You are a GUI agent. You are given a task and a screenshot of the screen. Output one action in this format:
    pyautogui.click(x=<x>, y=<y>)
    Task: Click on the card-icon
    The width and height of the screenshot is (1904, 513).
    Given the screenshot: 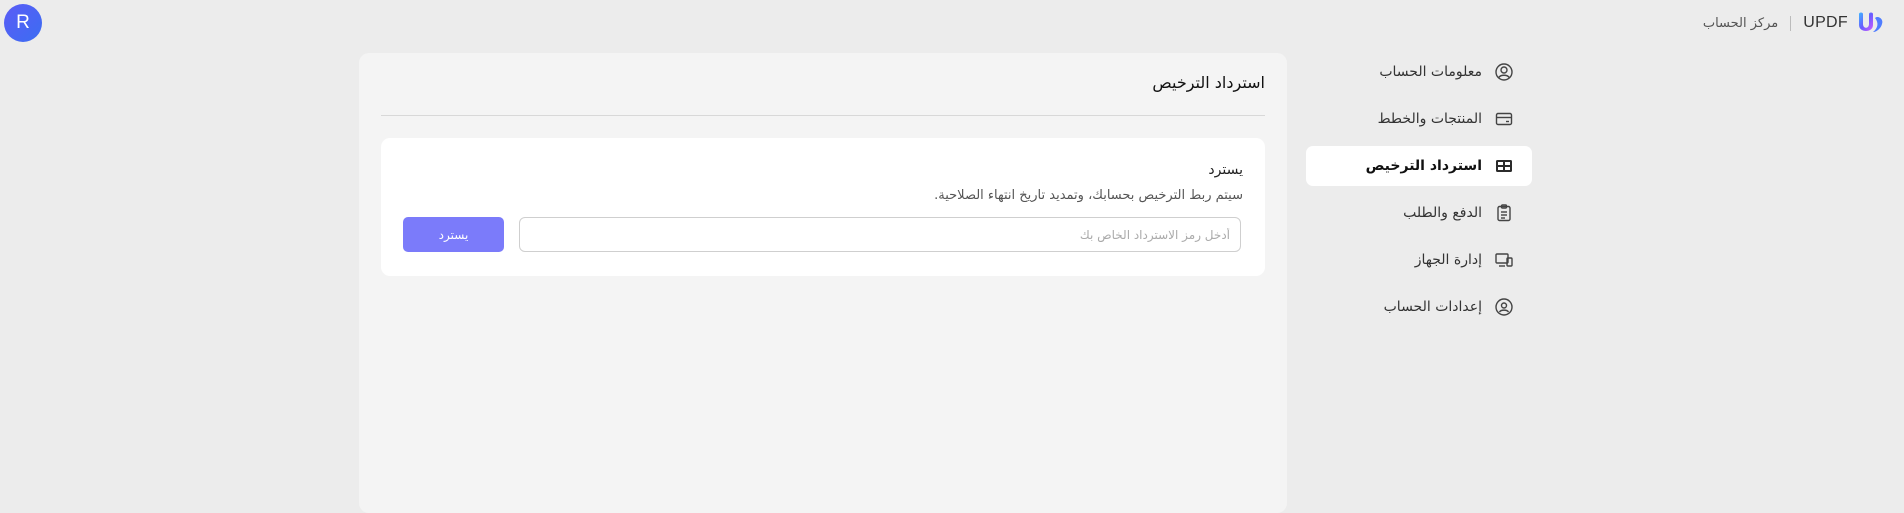 What is the action you would take?
    pyautogui.click(x=1504, y=119)
    